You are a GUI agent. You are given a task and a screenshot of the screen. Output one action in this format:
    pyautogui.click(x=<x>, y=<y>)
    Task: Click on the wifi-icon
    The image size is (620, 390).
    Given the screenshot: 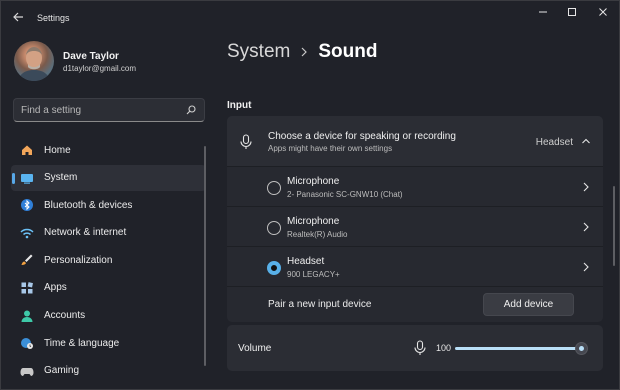 What is the action you would take?
    pyautogui.click(x=27, y=233)
    